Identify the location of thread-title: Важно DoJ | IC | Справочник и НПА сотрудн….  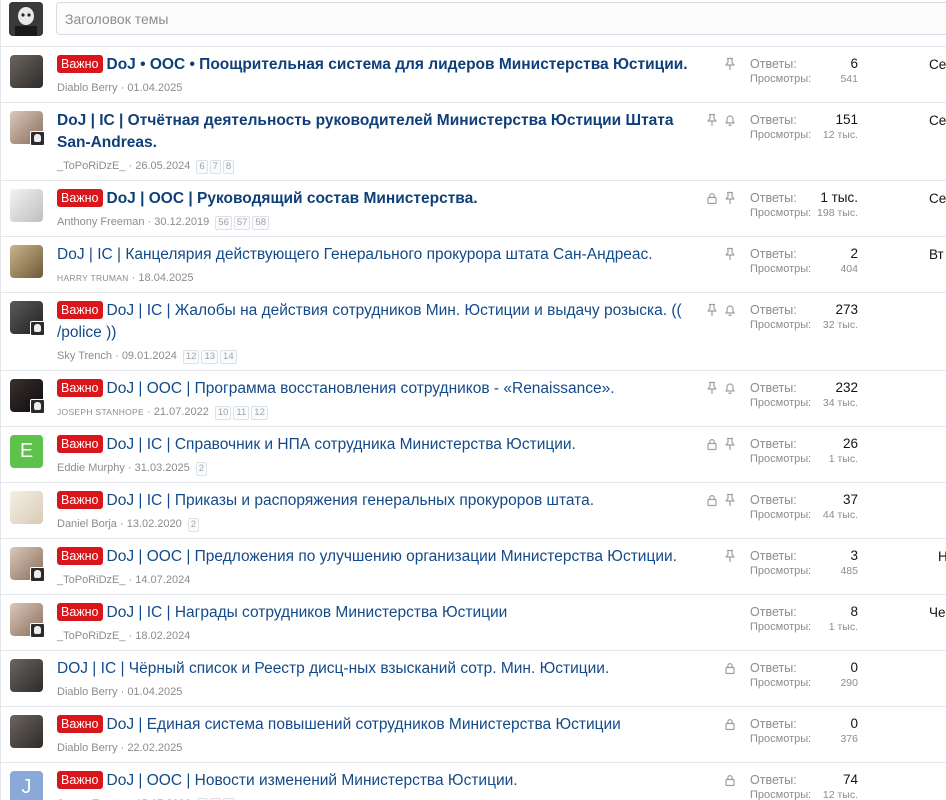
(377, 445).